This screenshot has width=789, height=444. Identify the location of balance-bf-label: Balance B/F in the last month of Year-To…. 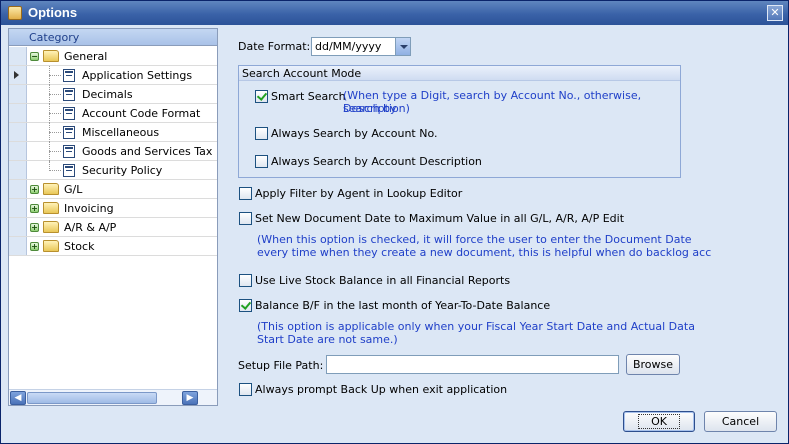
(402, 305).